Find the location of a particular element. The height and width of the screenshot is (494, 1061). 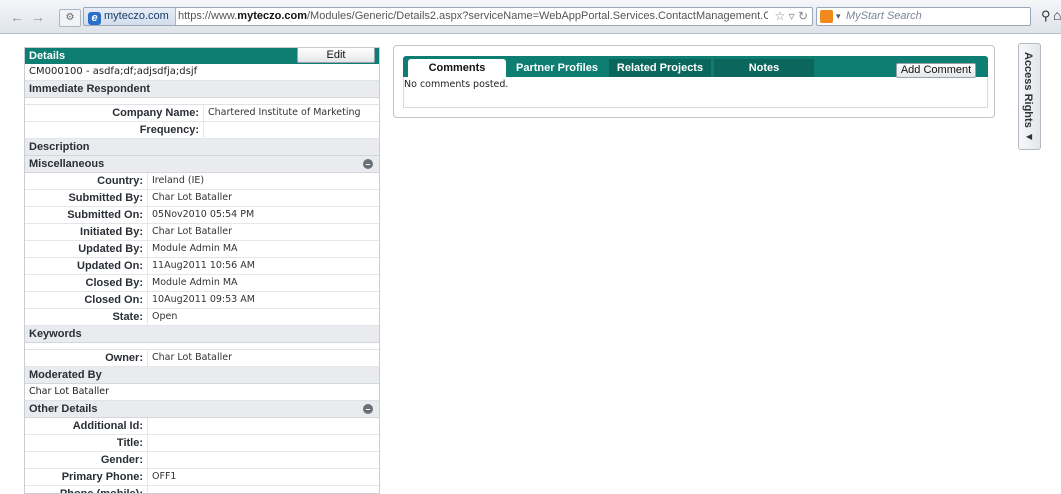

field-label: Closed On: is located at coordinates (86, 300).